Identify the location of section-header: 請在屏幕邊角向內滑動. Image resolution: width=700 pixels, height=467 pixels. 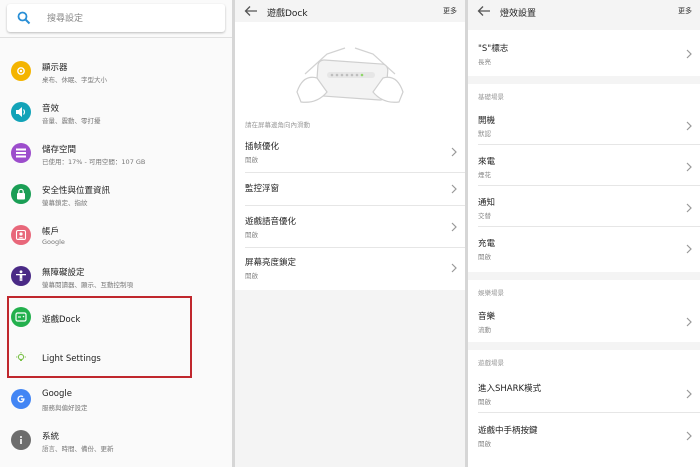
(277, 125).